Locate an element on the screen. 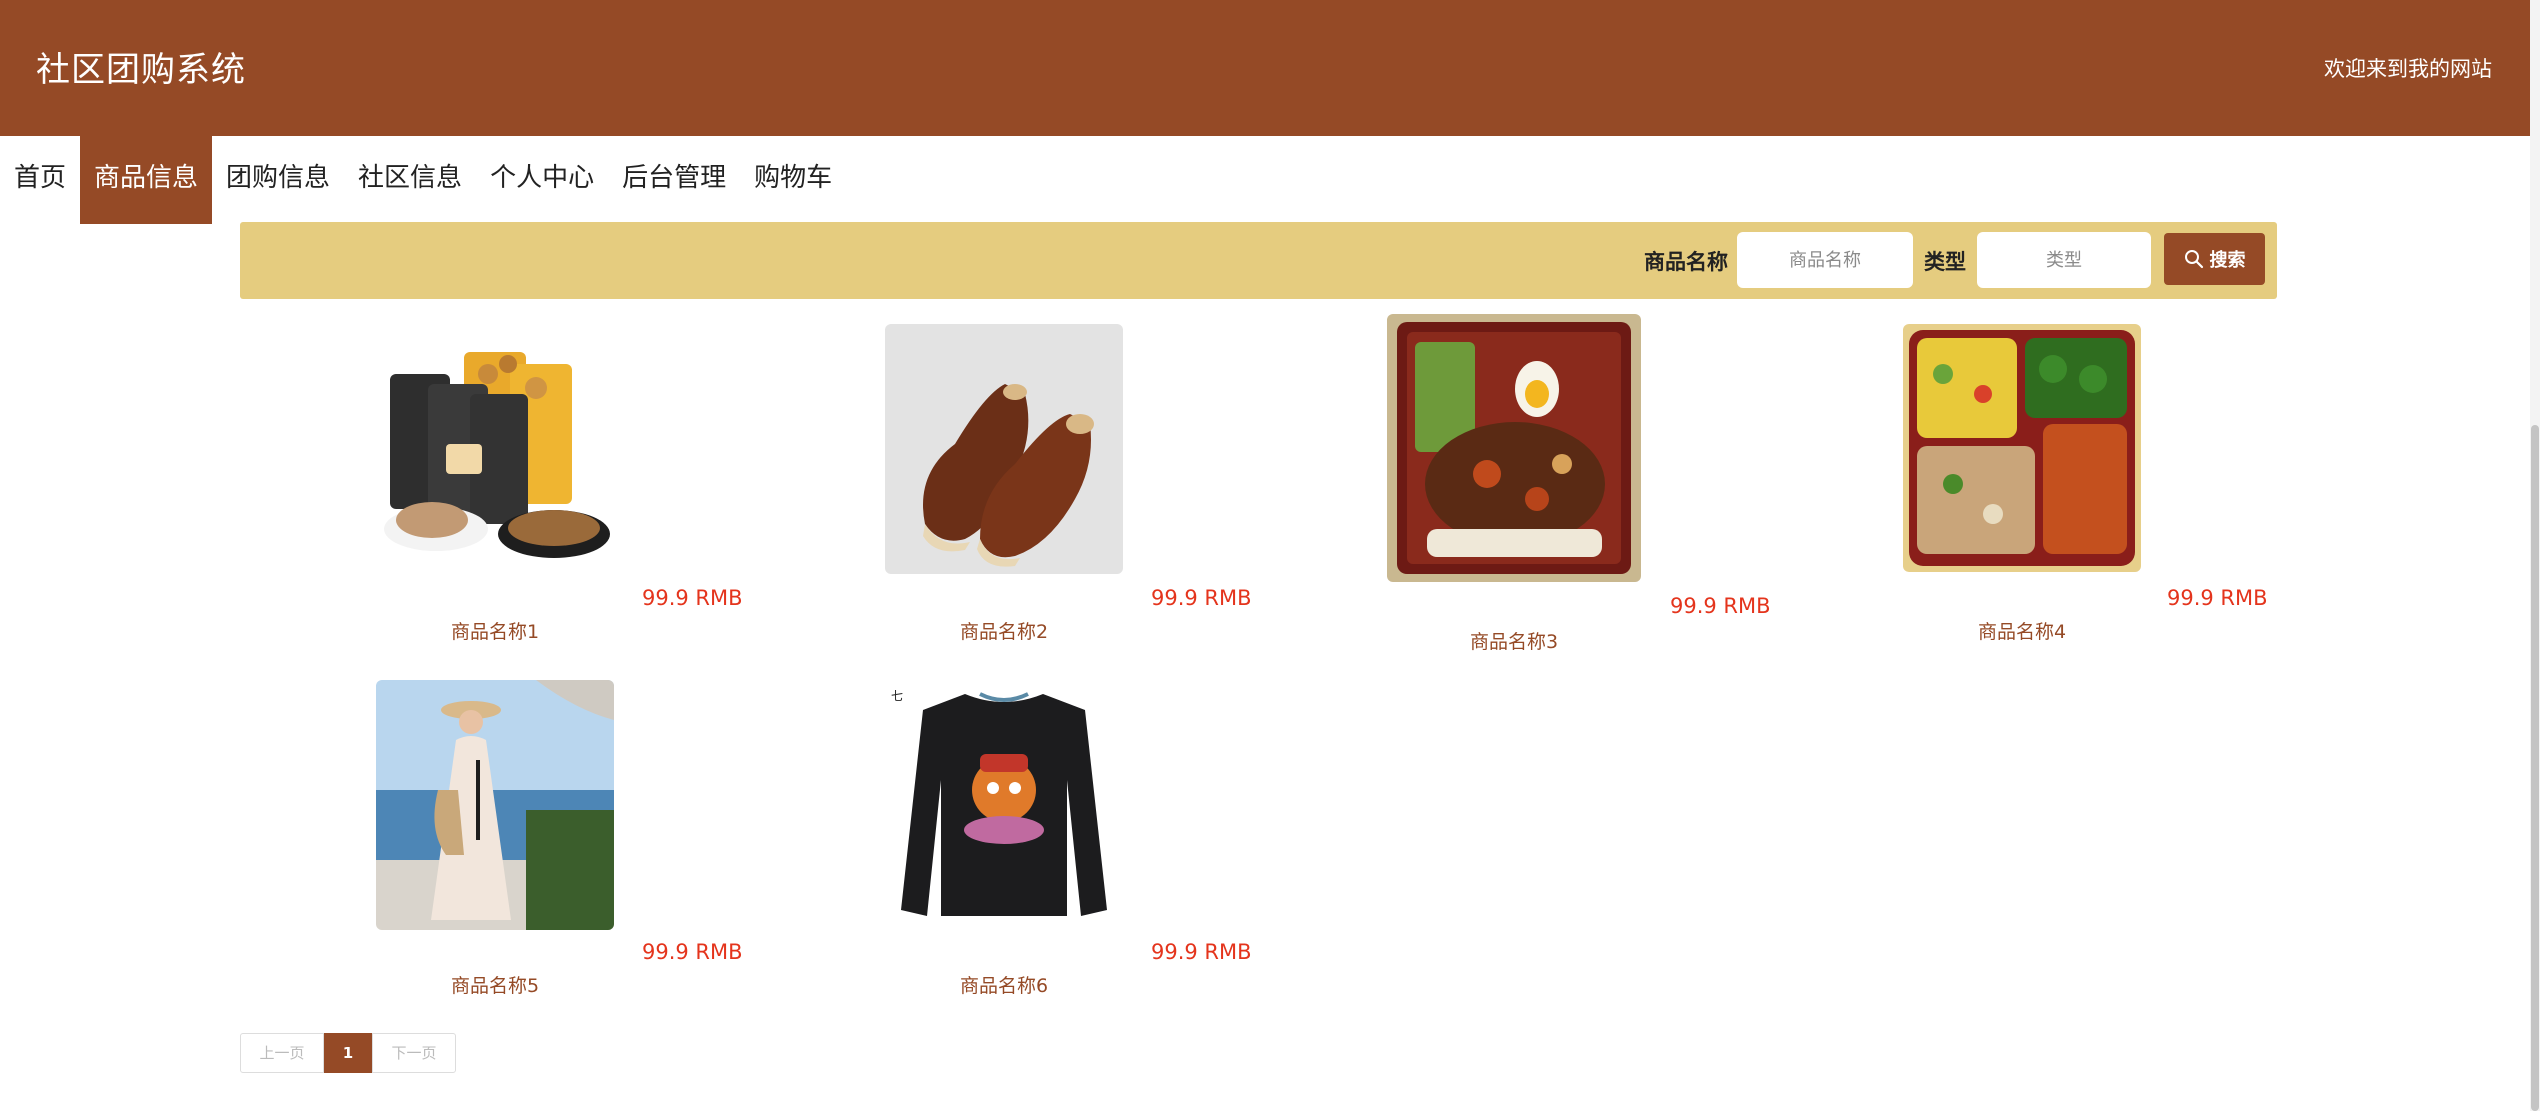  nav-item-community: 社区信息 is located at coordinates (410, 180).